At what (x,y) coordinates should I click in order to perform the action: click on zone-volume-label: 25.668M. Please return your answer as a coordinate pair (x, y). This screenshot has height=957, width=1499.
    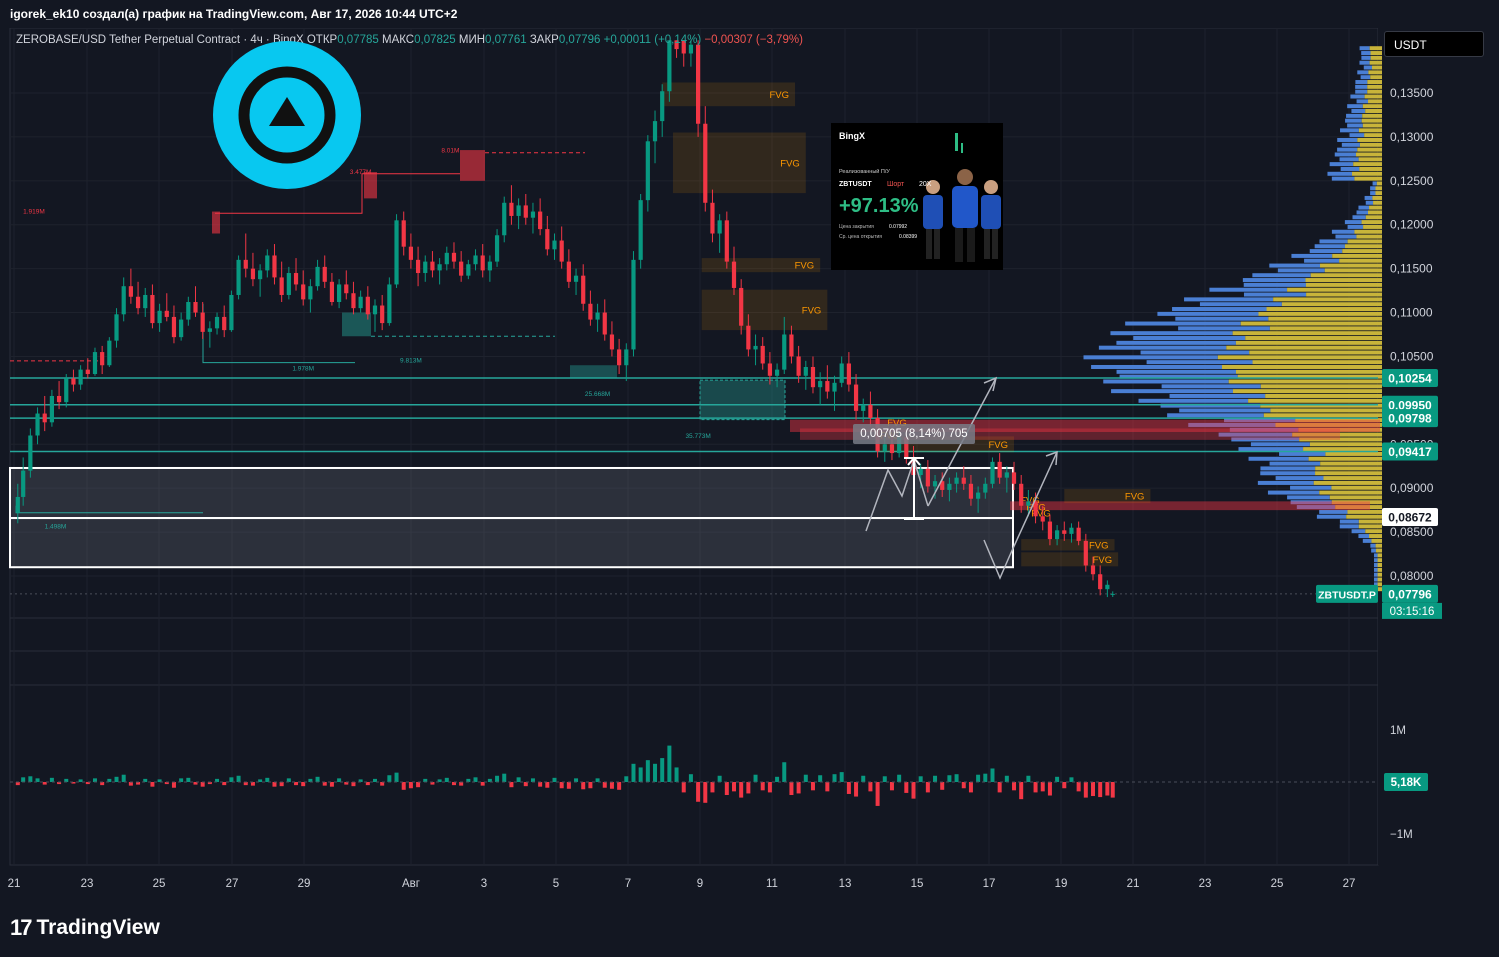
    Looking at the image, I should click on (597, 394).